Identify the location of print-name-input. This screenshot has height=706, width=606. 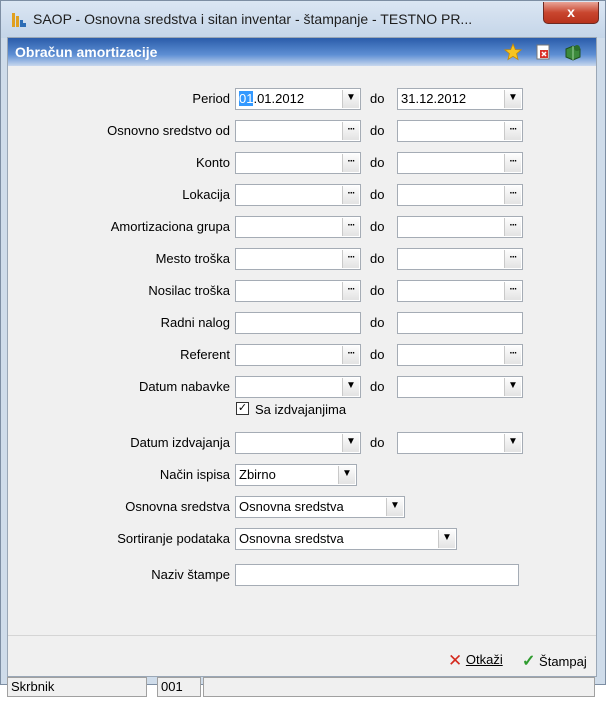
(377, 575).